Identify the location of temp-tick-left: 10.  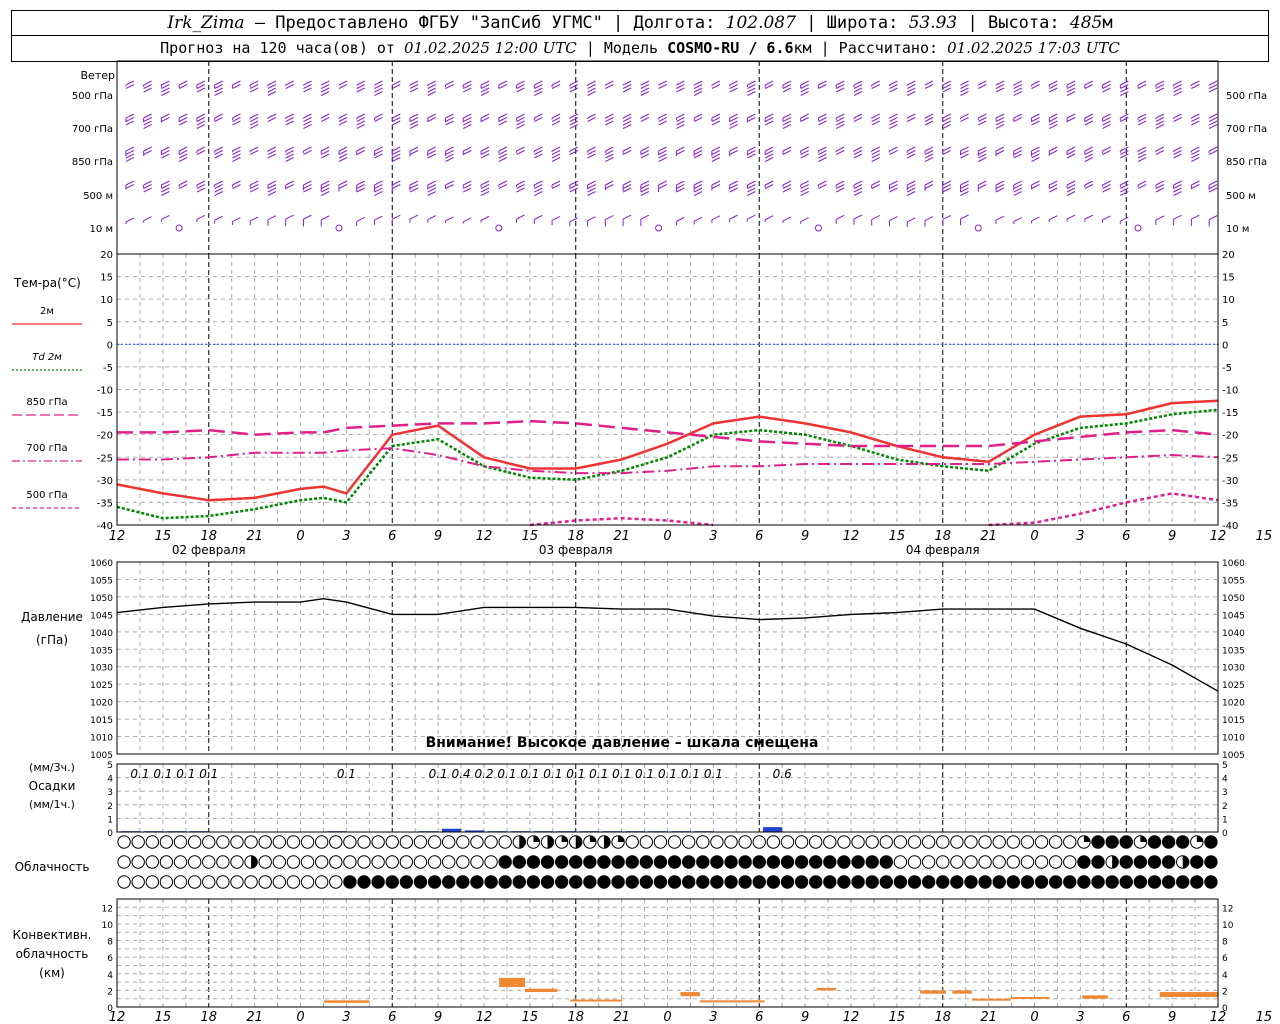
(106, 300).